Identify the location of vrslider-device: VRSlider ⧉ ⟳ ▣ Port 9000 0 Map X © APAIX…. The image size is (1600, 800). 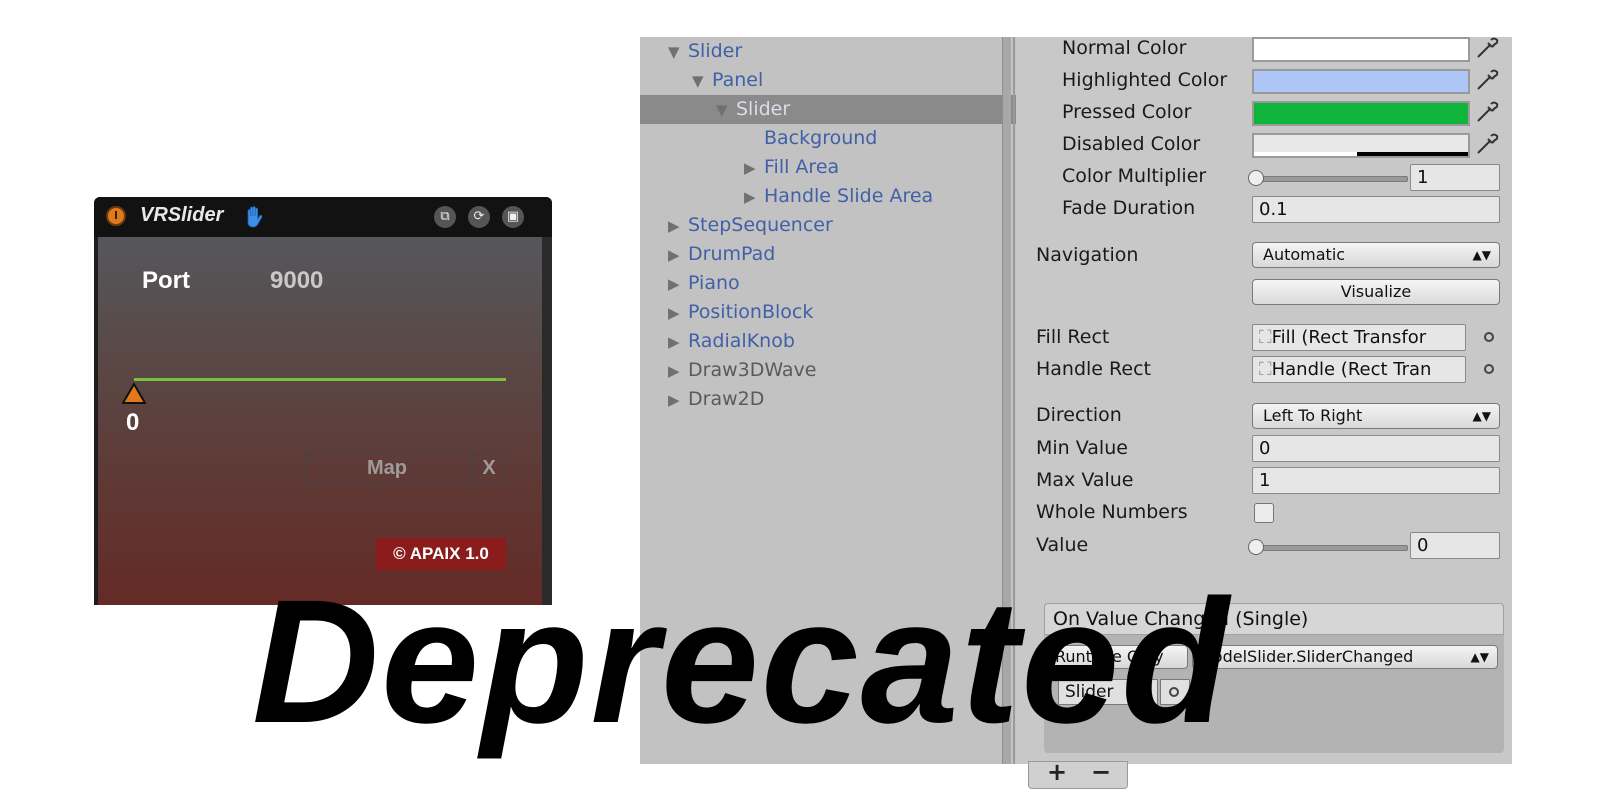
(323, 401).